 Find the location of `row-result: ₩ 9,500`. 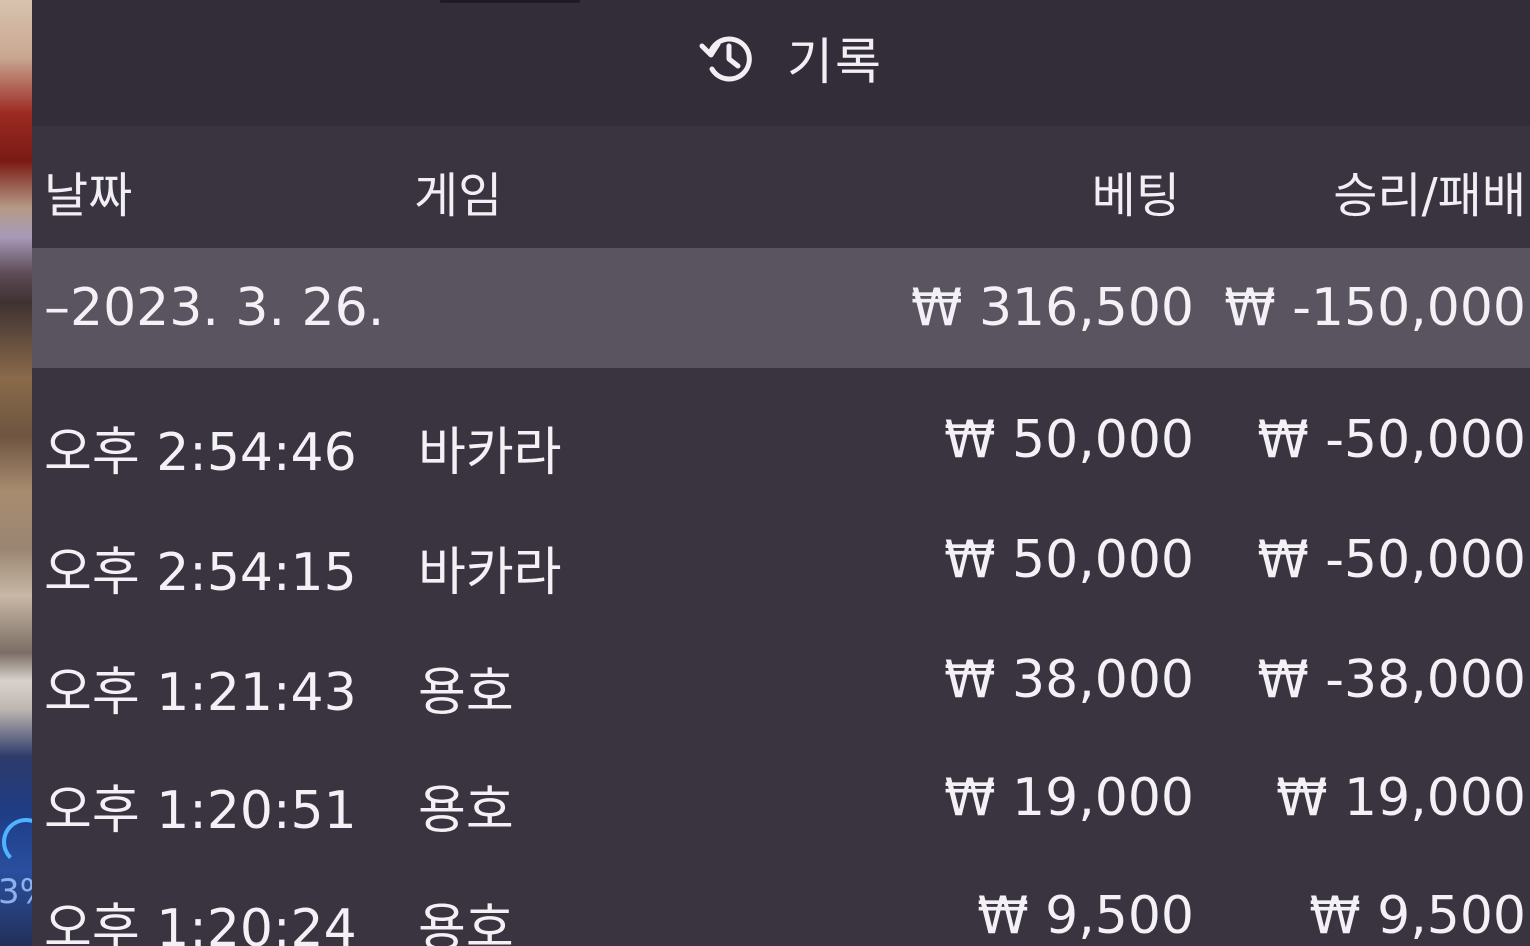

row-result: ₩ 9,500 is located at coordinates (1417, 916).